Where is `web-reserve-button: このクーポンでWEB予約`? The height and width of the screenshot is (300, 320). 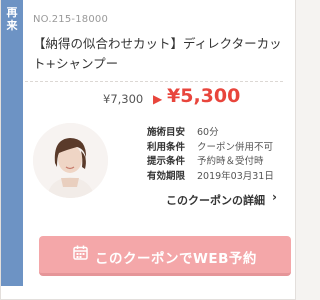 web-reserve-button: このクーポンでWEB予約 is located at coordinates (165, 256).